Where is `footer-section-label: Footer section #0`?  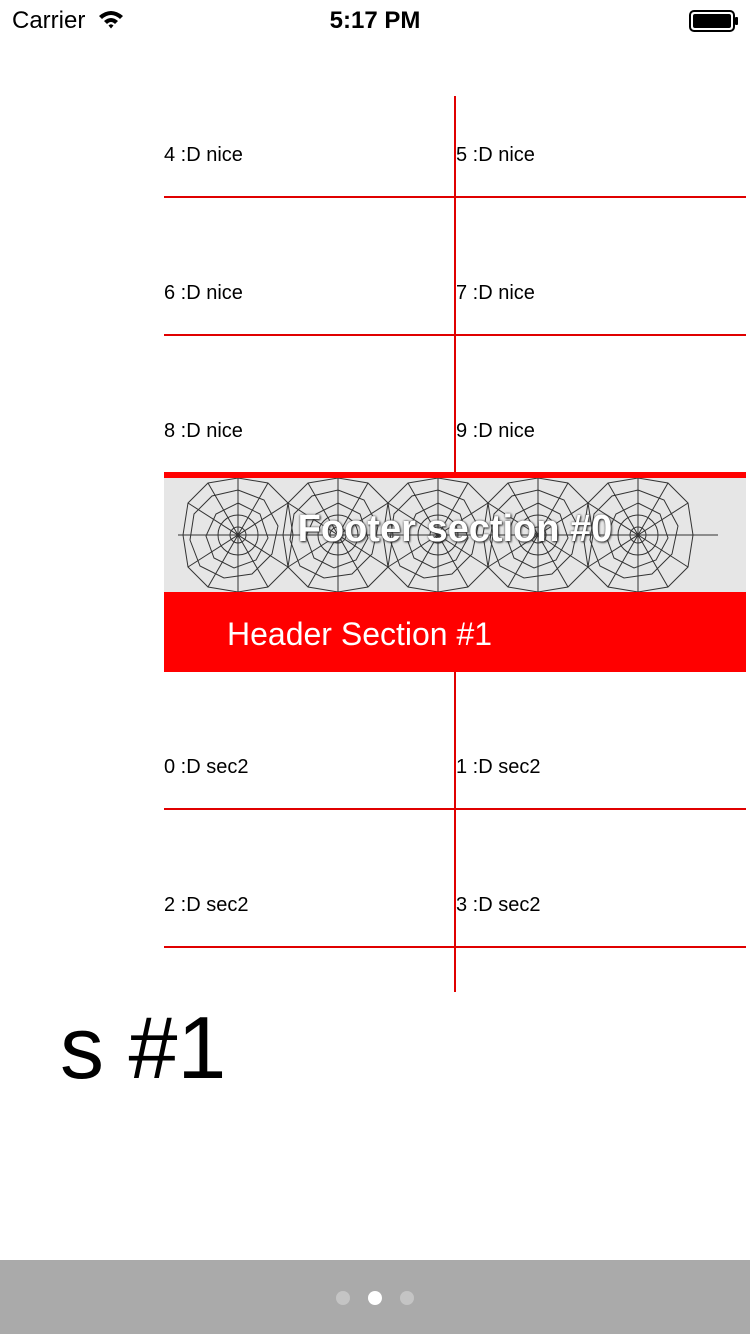
footer-section-label: Footer section #0 is located at coordinates (455, 529).